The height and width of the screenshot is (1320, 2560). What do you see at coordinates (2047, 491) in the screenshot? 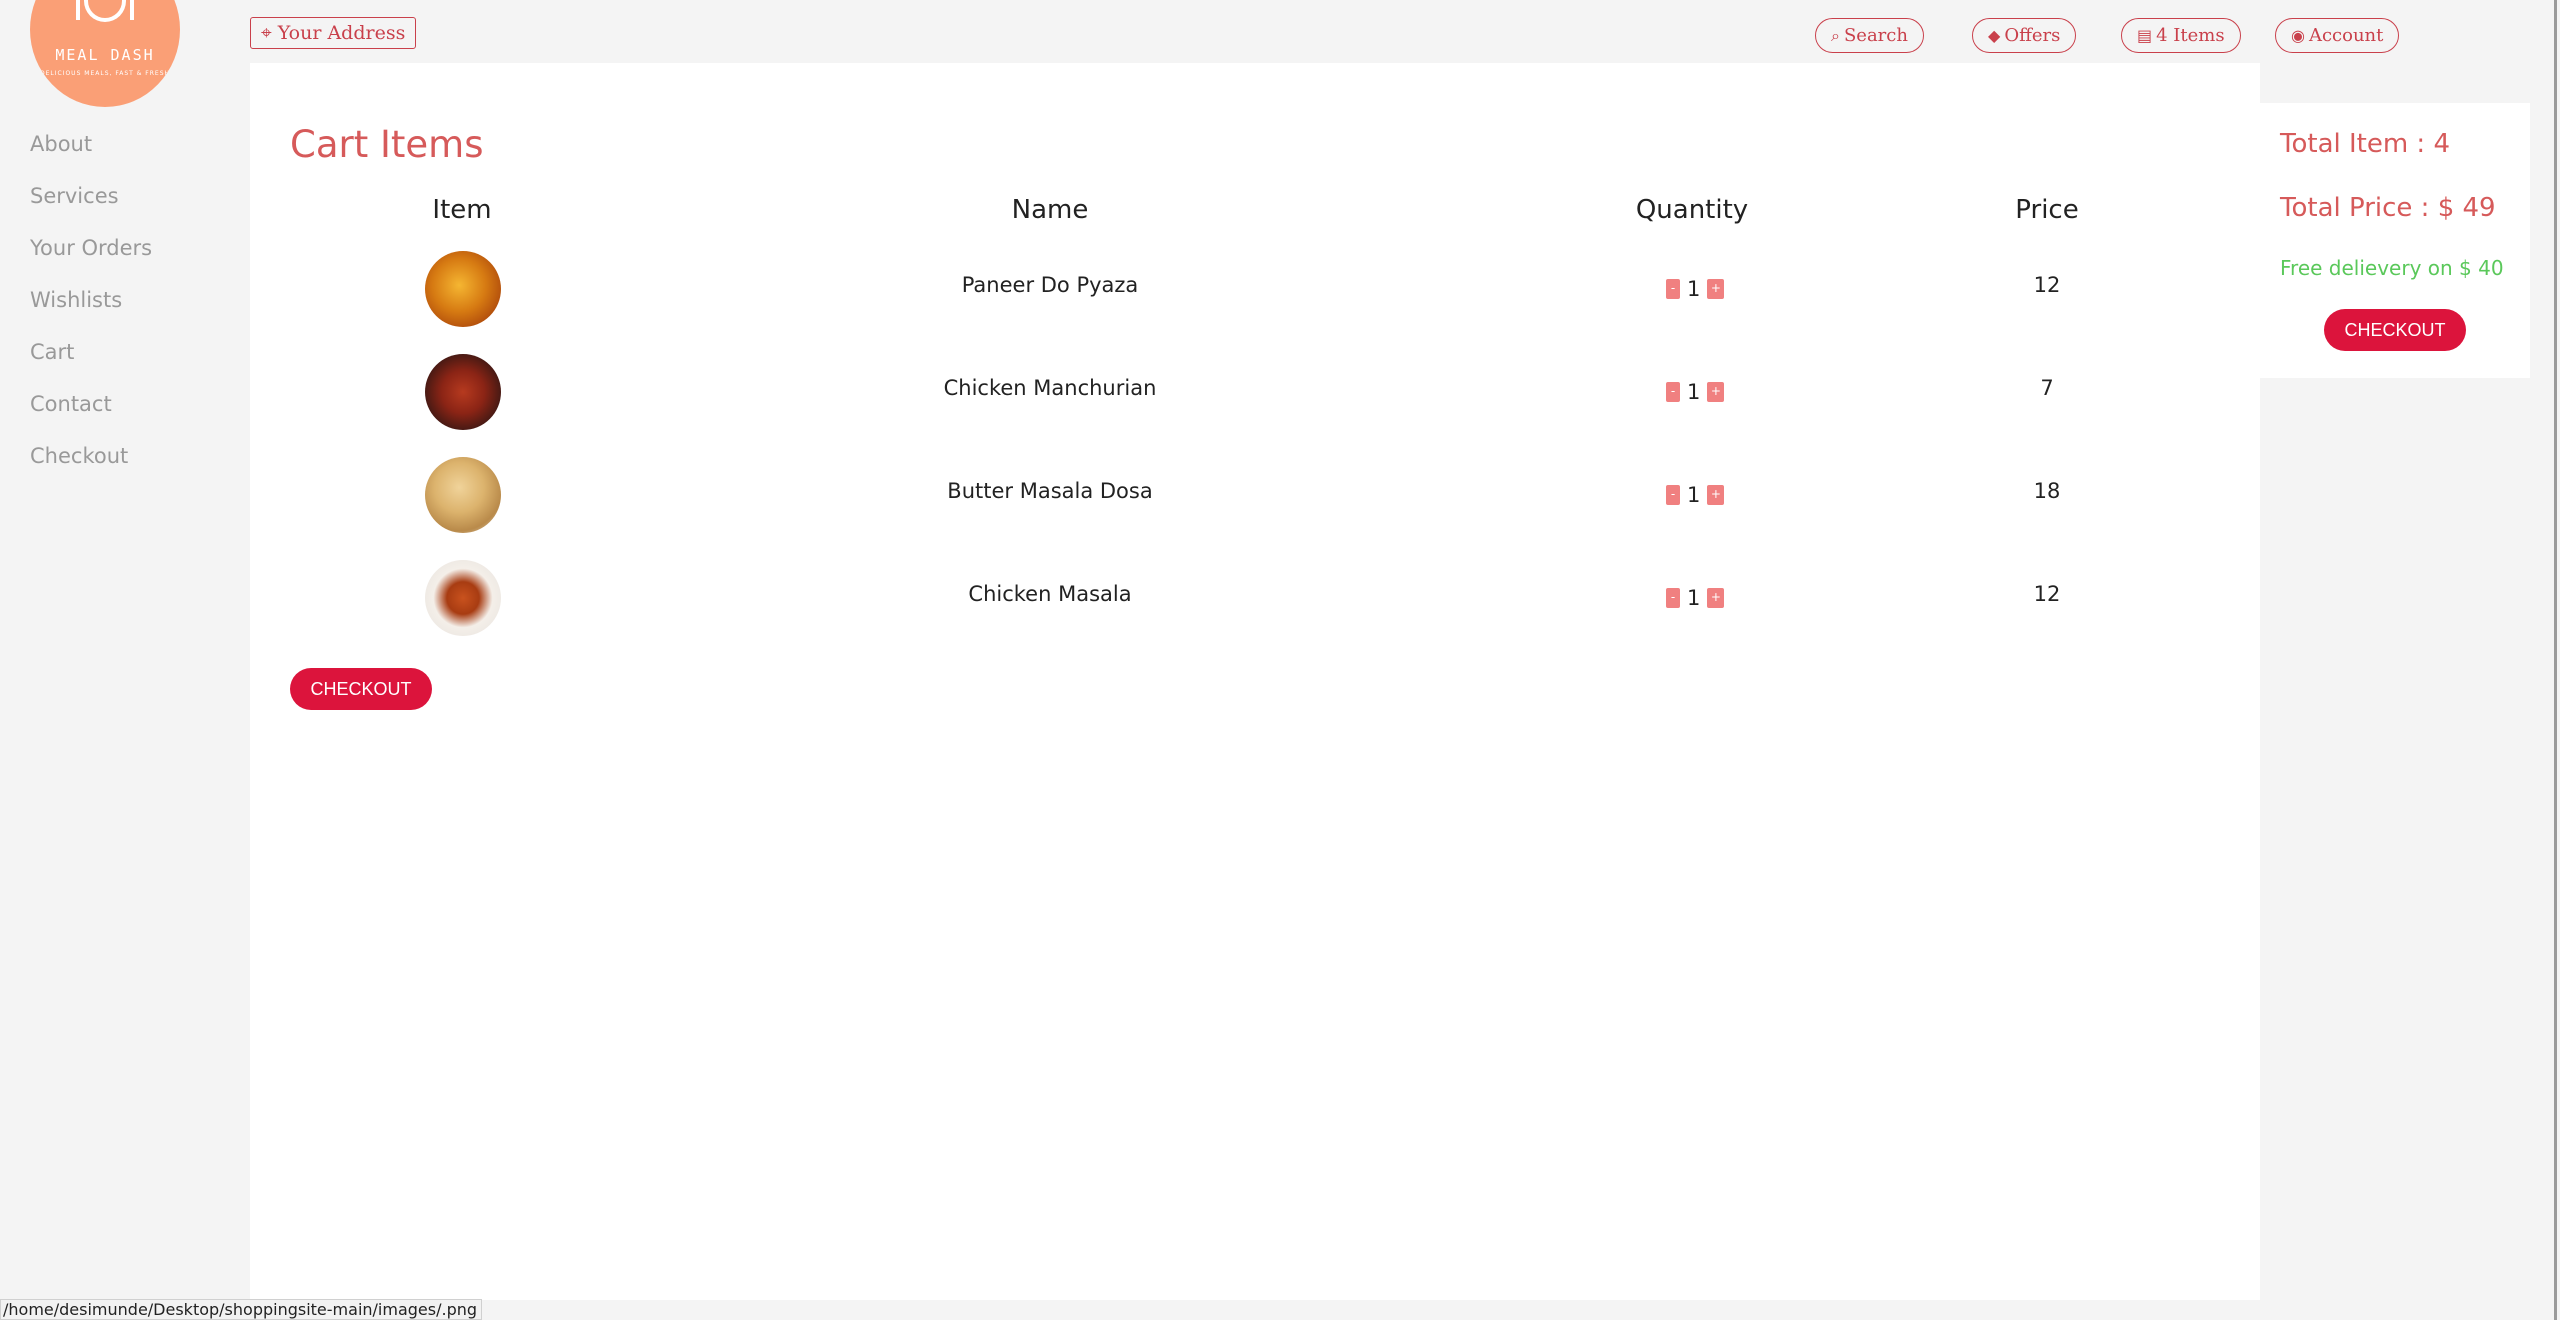
I see `item-price: 18` at bounding box center [2047, 491].